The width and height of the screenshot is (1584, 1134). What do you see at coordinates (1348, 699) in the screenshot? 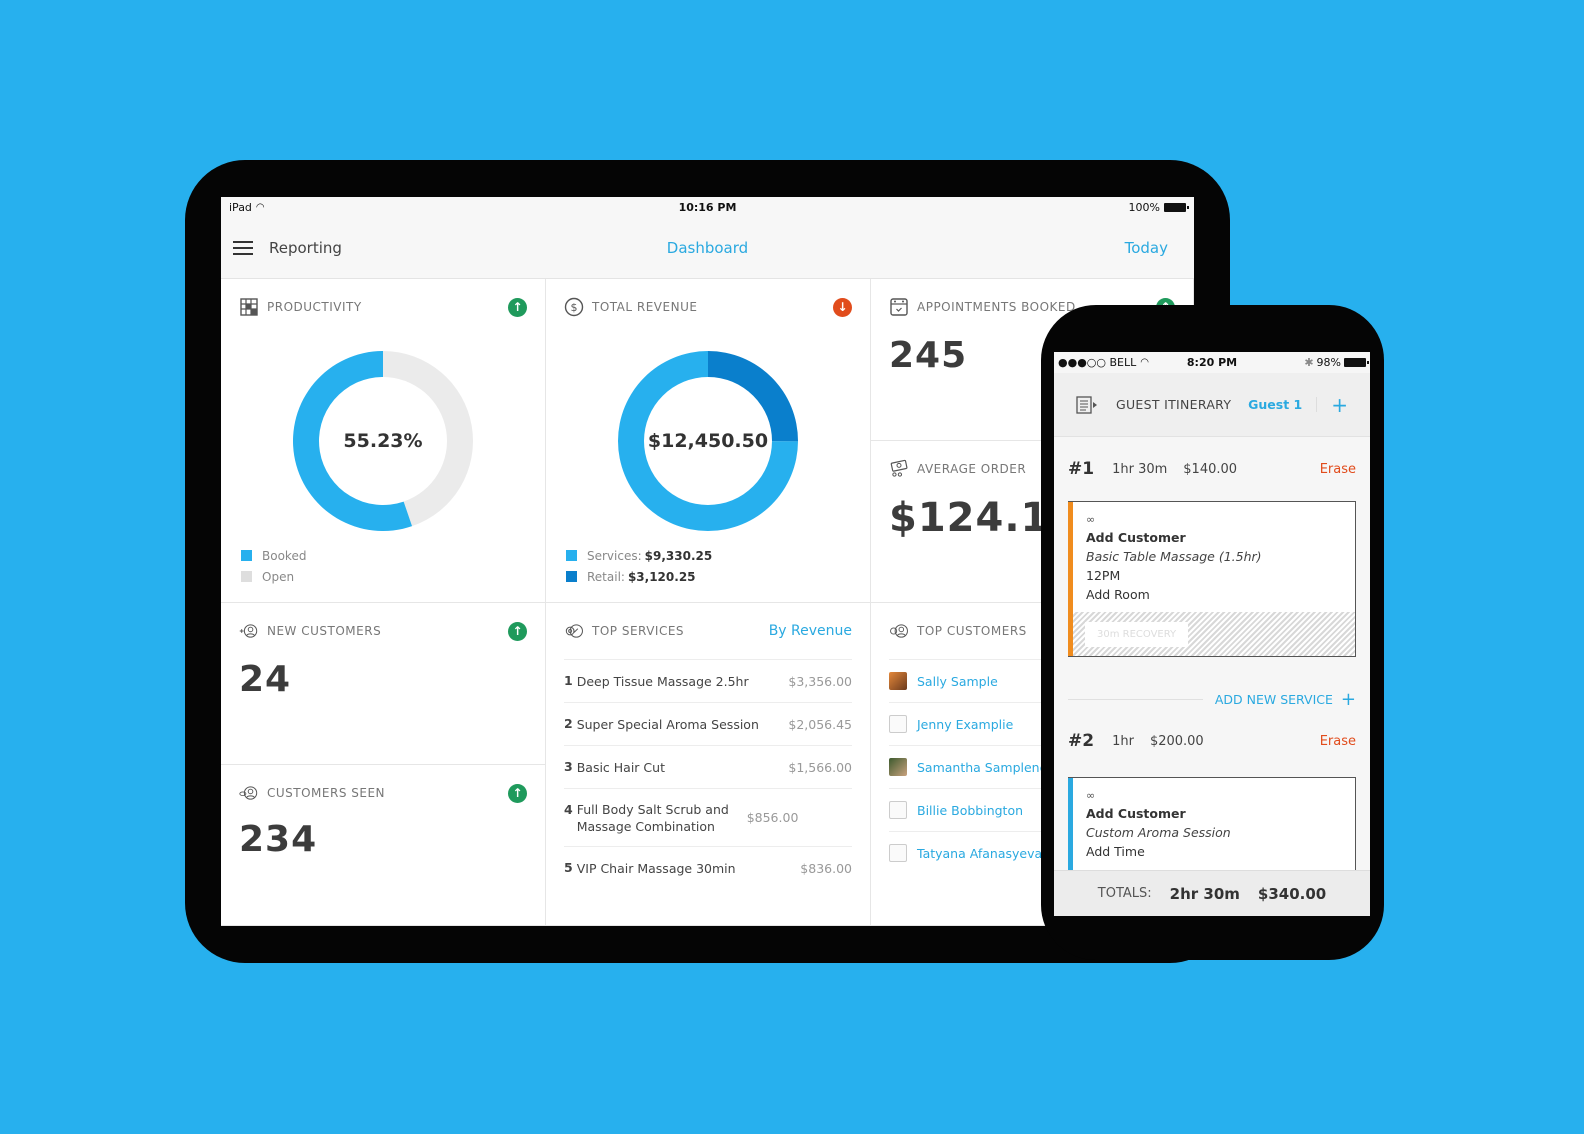
I see `plus-icon: +` at bounding box center [1348, 699].